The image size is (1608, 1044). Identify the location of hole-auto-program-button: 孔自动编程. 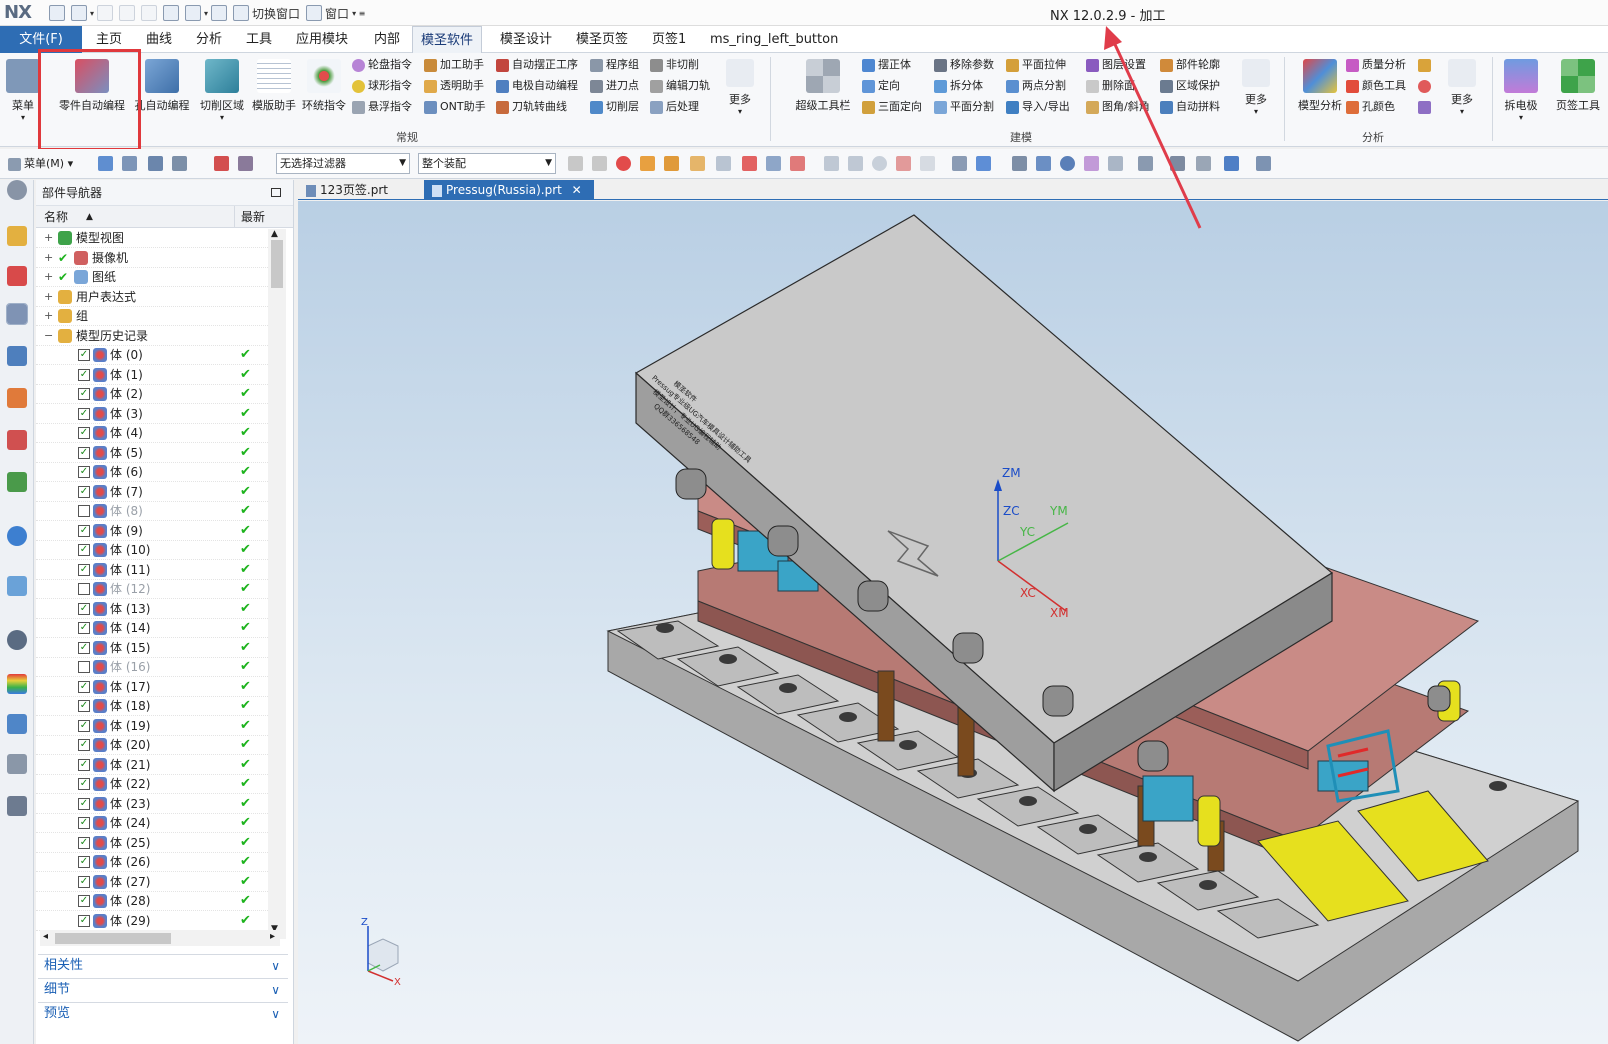
(162, 92).